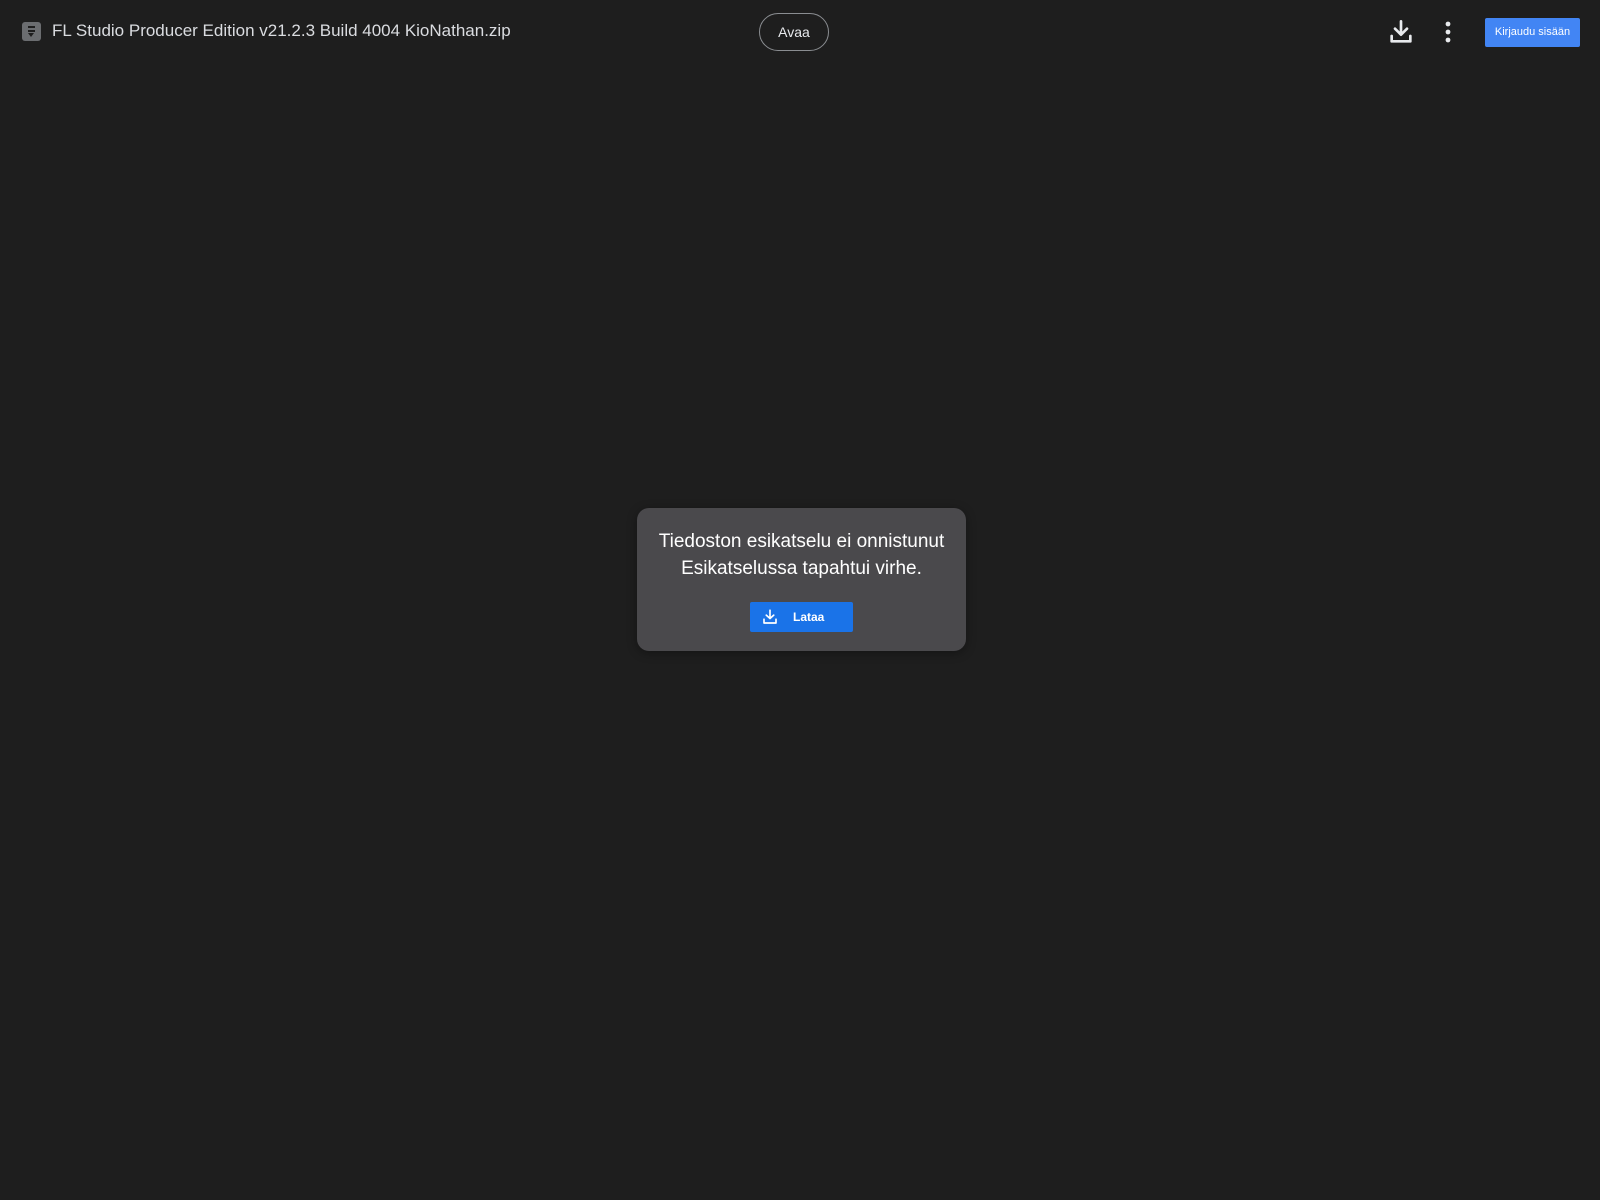 This screenshot has height=1200, width=1600. I want to click on open-button: Avaa, so click(794, 32).